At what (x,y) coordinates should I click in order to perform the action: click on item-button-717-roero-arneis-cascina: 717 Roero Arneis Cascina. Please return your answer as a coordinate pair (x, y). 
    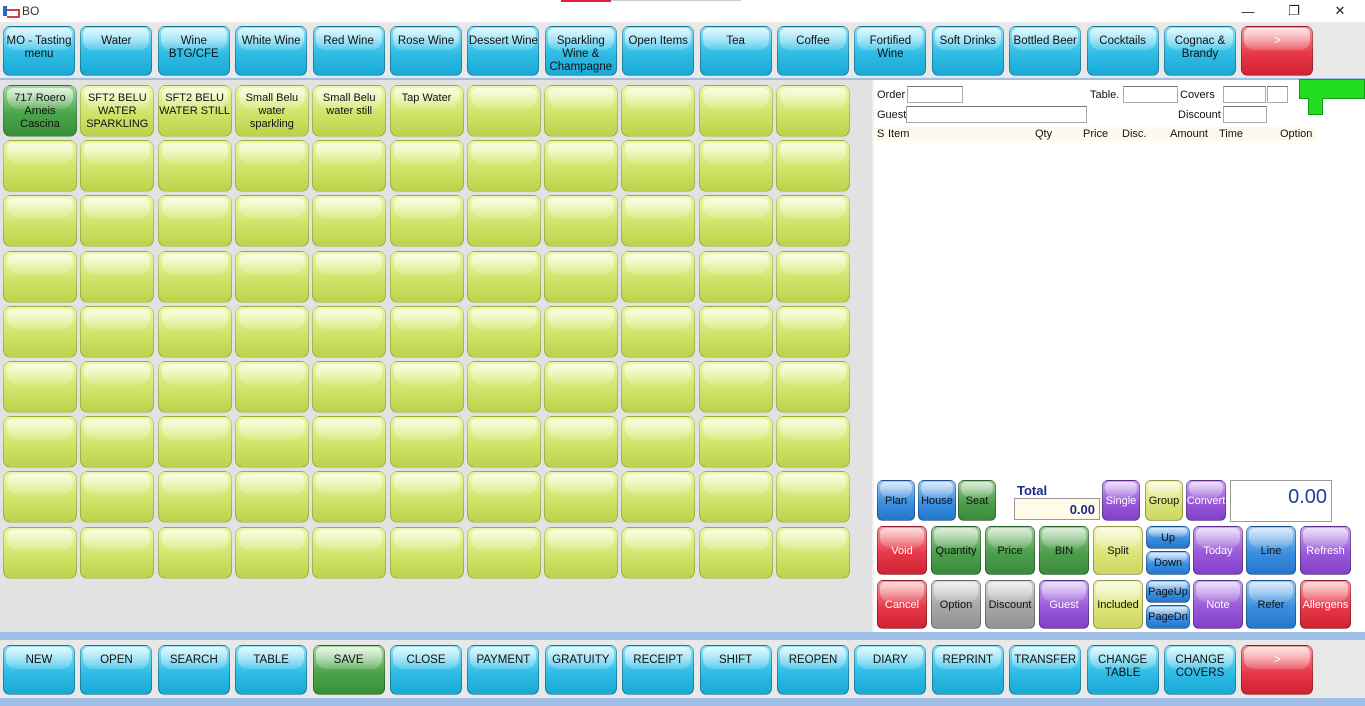
    Looking at the image, I should click on (40, 111).